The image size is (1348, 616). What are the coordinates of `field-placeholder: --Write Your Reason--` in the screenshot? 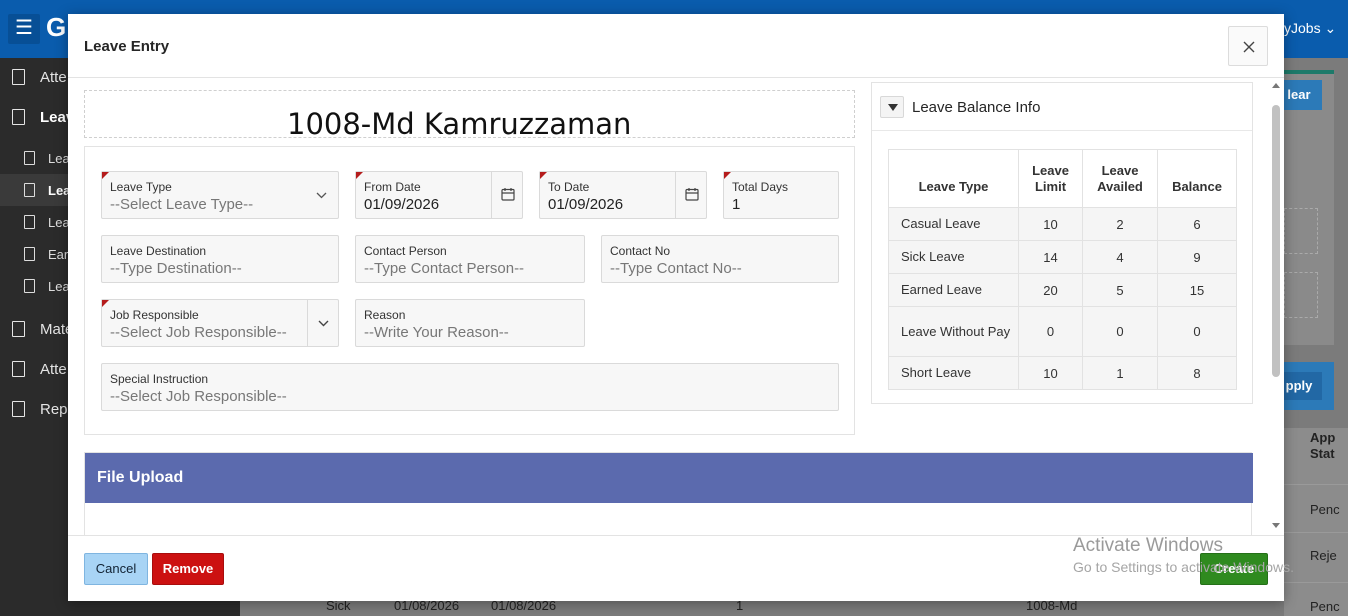 It's located at (436, 332).